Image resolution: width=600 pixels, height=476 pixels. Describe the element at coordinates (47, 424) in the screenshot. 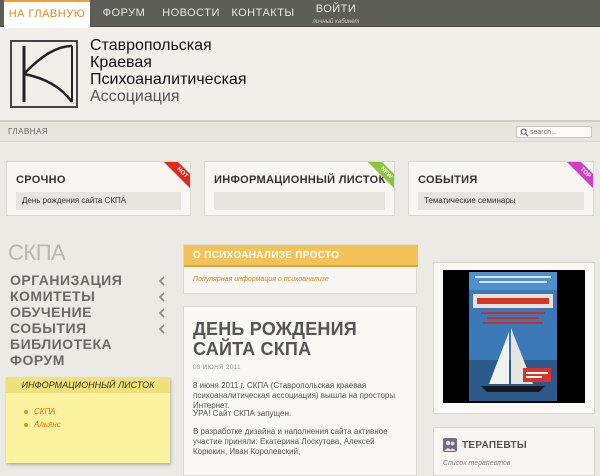

I see `sticky-link-alliance: Альянс` at that location.